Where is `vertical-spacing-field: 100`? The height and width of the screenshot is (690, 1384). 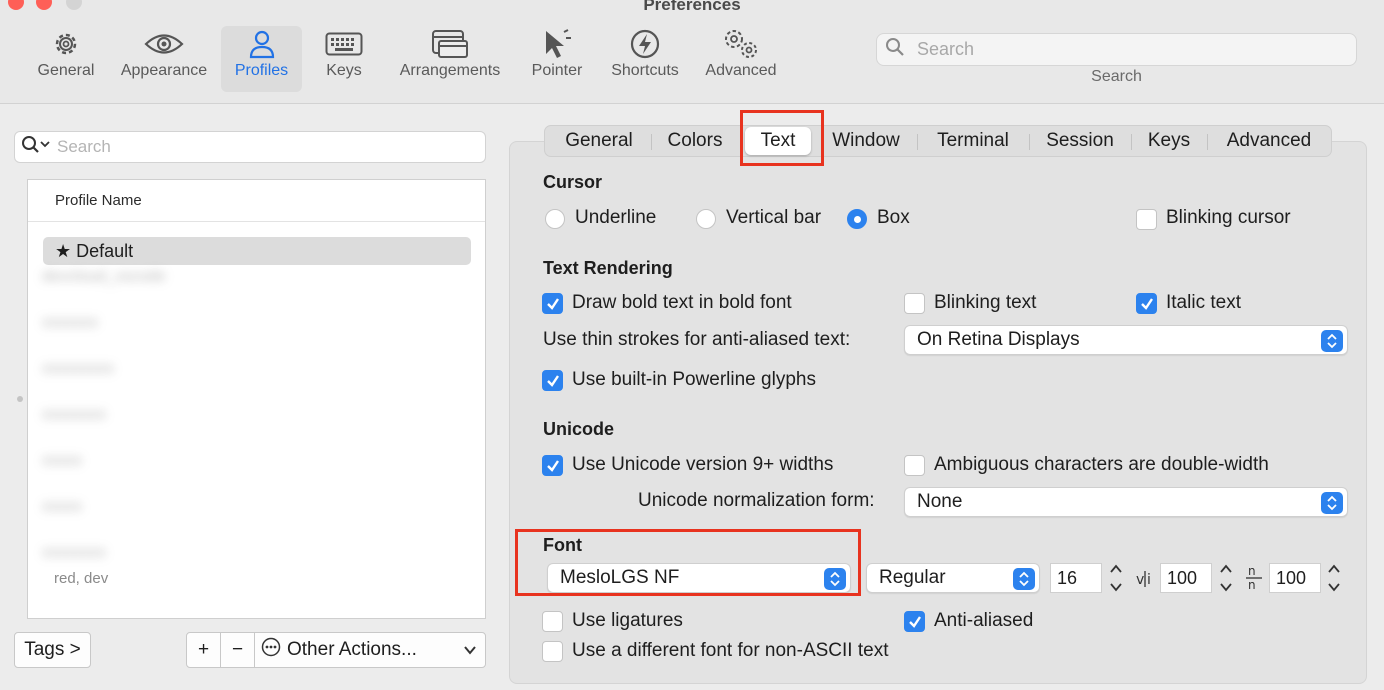
vertical-spacing-field: 100 is located at coordinates (1186, 578).